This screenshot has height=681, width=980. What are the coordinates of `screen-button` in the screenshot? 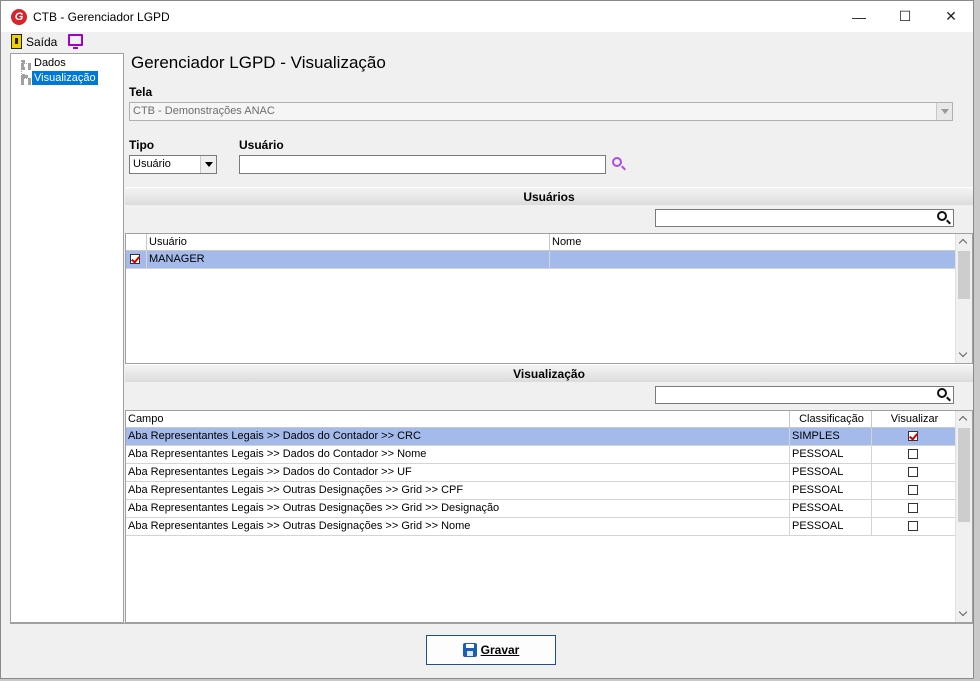 It's located at (75, 41).